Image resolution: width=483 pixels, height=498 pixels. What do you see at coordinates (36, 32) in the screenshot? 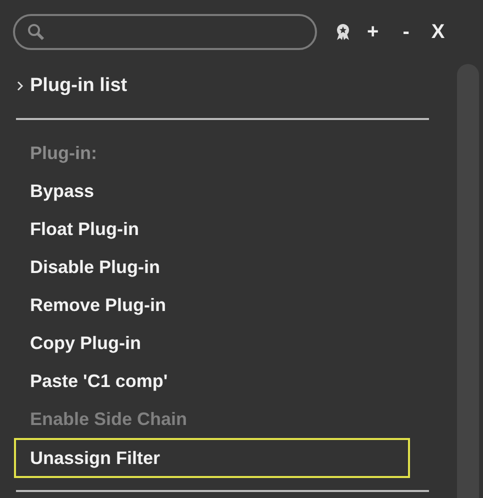
I see `search-icon` at bounding box center [36, 32].